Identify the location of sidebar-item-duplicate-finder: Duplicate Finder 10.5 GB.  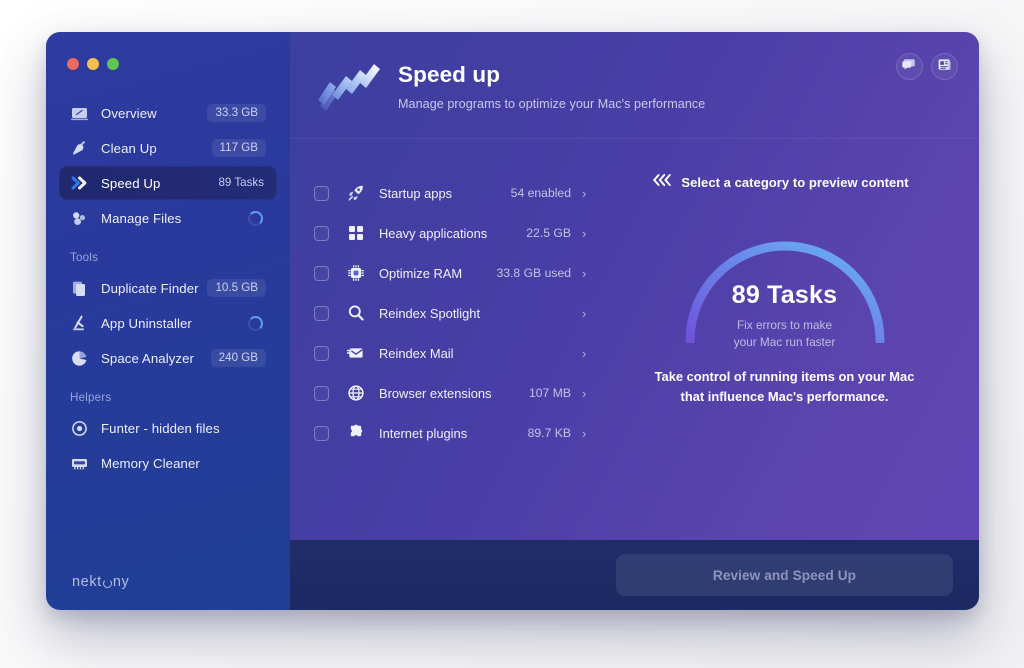
(168, 288).